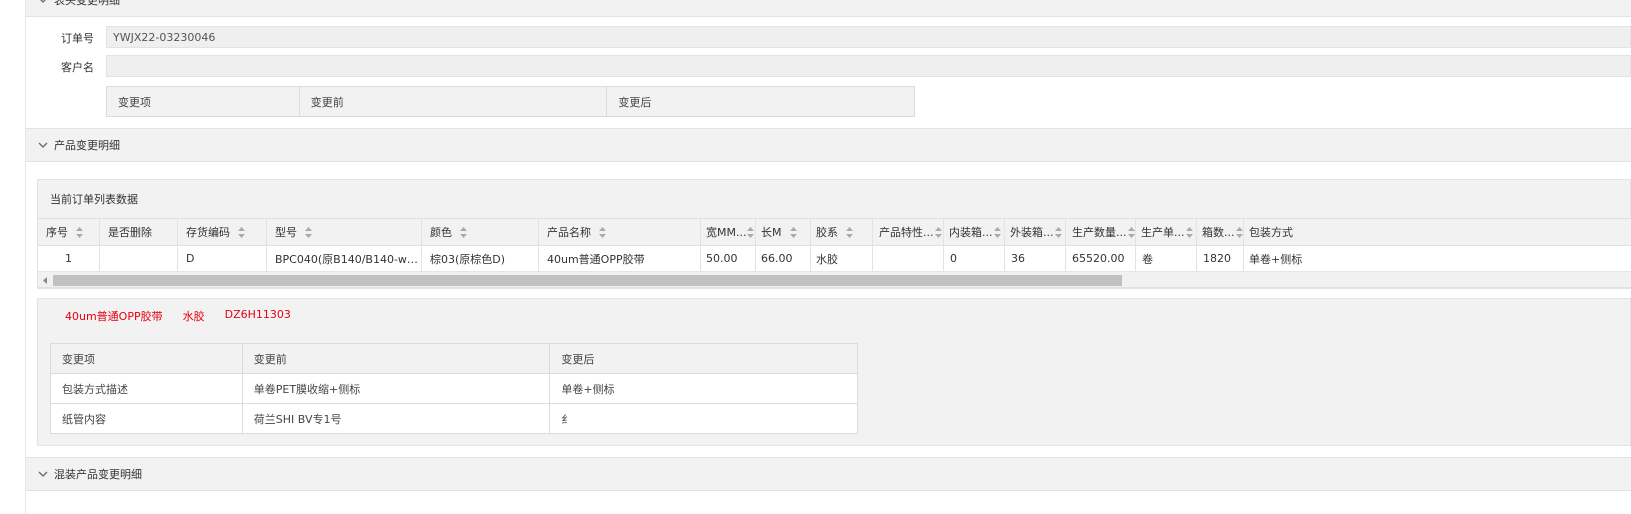 The height and width of the screenshot is (514, 1631). What do you see at coordinates (344, 232) in the screenshot?
I see `column-header-model: 型号` at bounding box center [344, 232].